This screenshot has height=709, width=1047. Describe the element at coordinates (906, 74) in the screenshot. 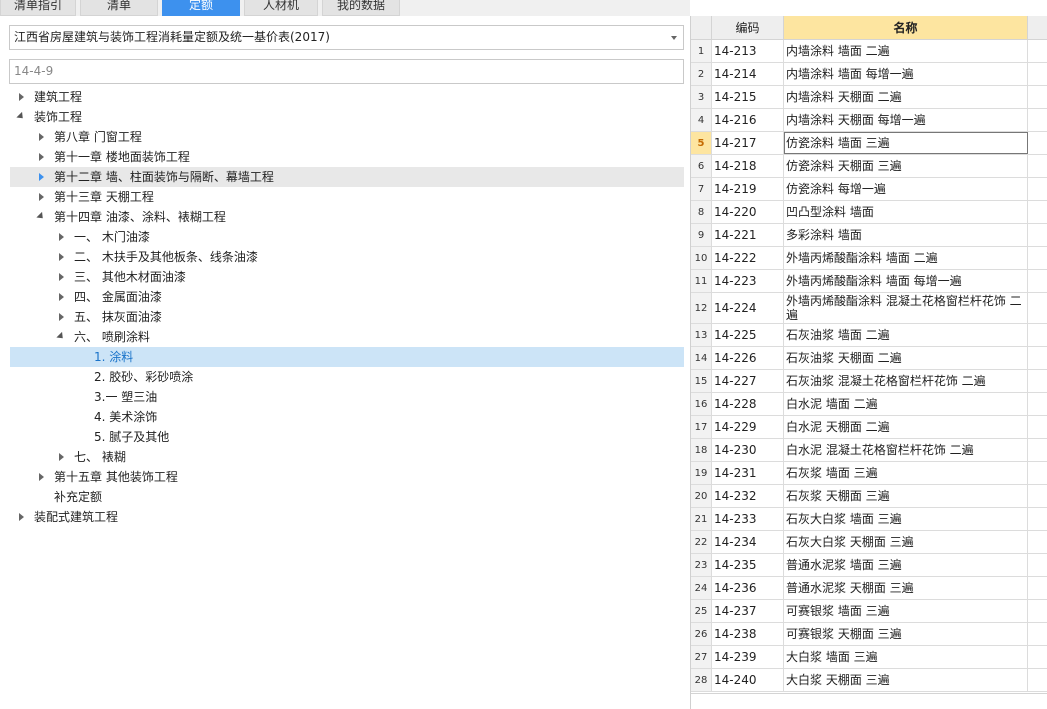

I see `quota-name-cell: 内墙涂料 墙面 每增一遍` at that location.